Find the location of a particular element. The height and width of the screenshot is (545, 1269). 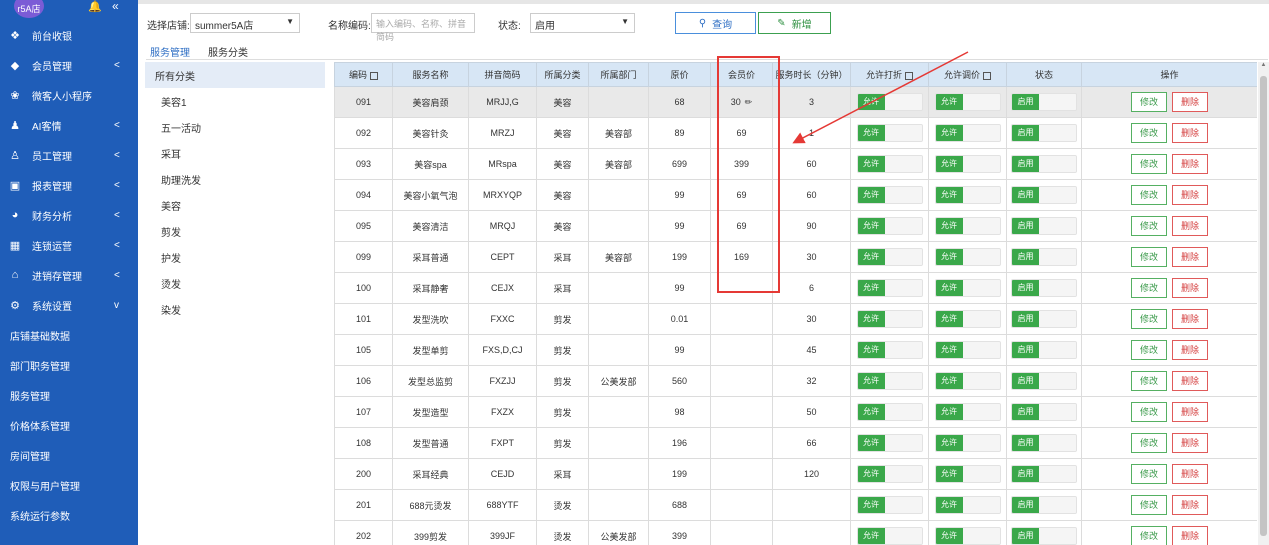

sidebar-subitem: 服务管理 is located at coordinates (69, 395).